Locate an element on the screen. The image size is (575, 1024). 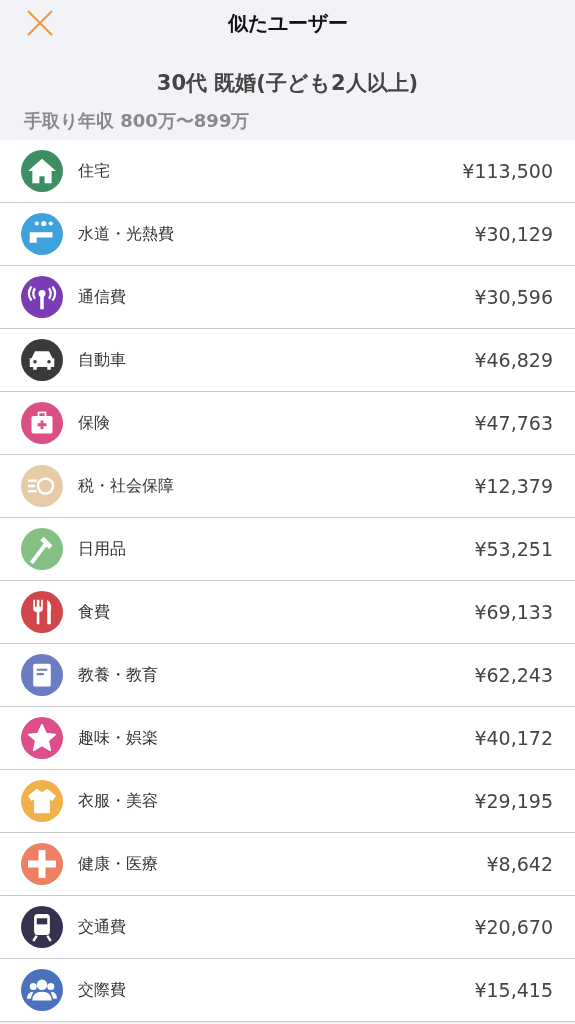
category-name: 日用品 is located at coordinates (102, 549).